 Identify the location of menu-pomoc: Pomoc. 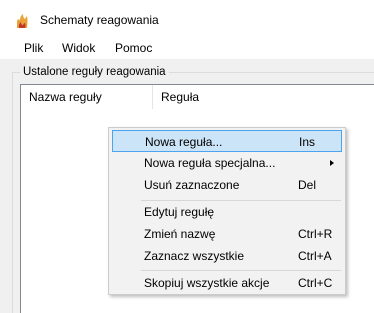
(133, 48).